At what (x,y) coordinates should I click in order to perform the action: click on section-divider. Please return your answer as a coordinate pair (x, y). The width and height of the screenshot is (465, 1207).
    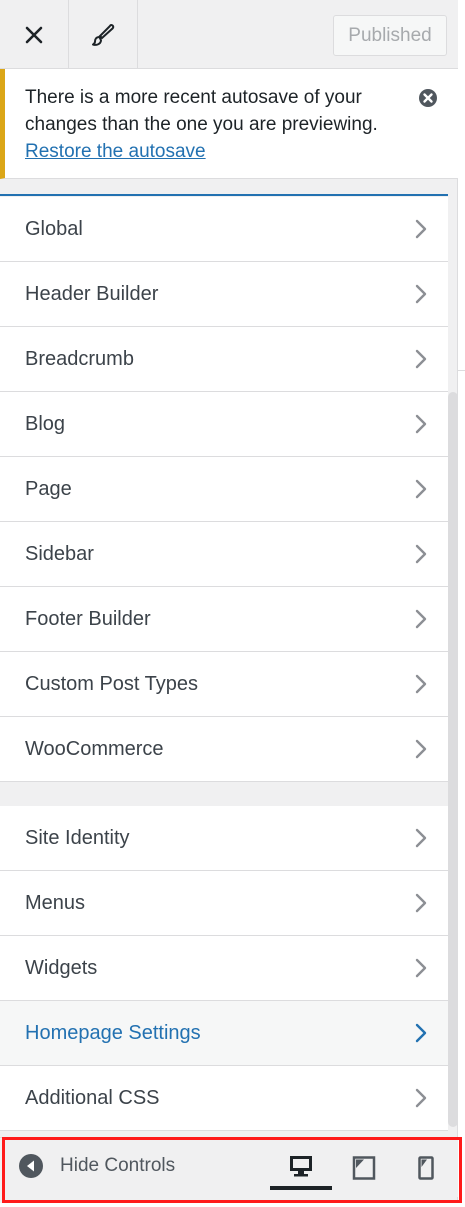
    Looking at the image, I should click on (224, 195).